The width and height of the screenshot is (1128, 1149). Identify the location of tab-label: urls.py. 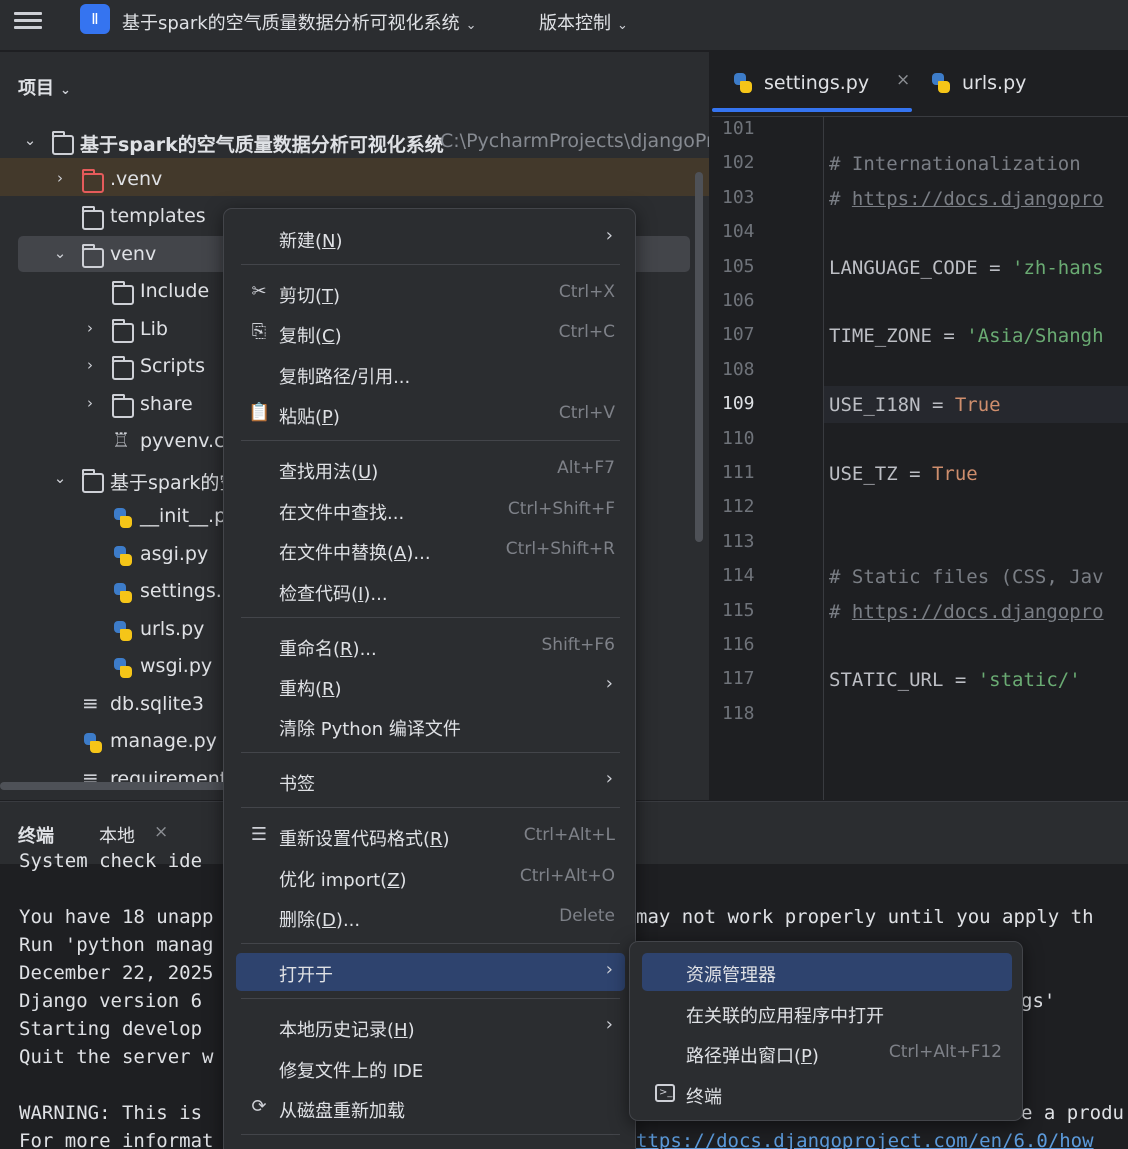
(994, 83).